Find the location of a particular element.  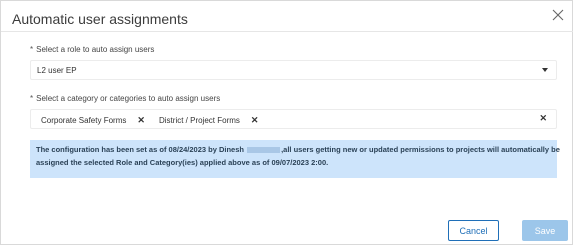

category-chip: Corporate Safety Forms ✕ is located at coordinates (93, 120).